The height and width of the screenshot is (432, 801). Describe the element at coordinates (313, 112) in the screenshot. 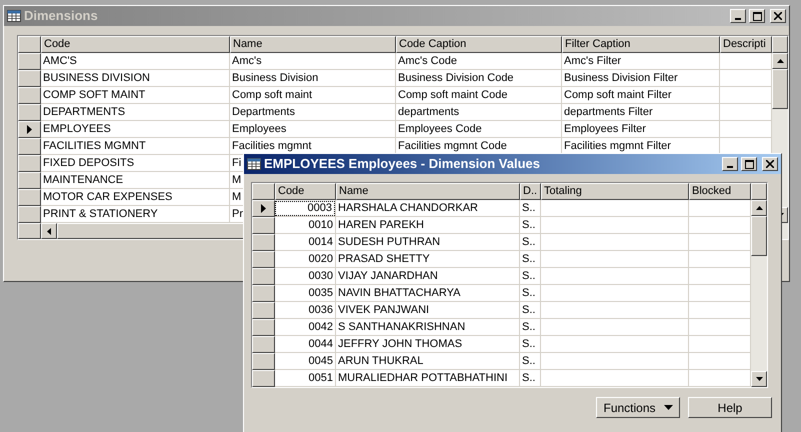

I see `table-cell: Departments` at that location.